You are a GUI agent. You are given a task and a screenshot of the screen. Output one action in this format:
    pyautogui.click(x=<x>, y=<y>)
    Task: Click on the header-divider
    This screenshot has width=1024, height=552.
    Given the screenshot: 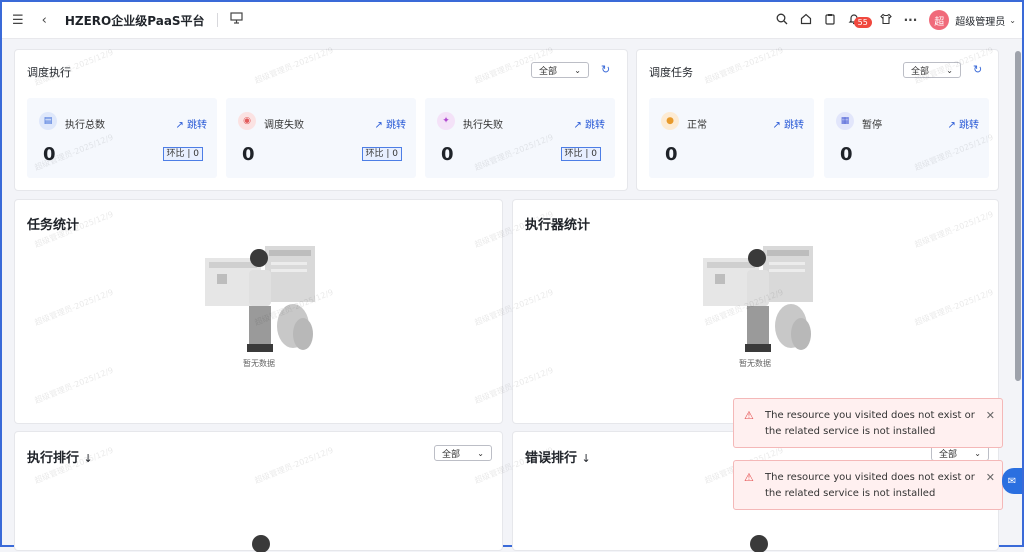 What is the action you would take?
    pyautogui.click(x=217, y=20)
    